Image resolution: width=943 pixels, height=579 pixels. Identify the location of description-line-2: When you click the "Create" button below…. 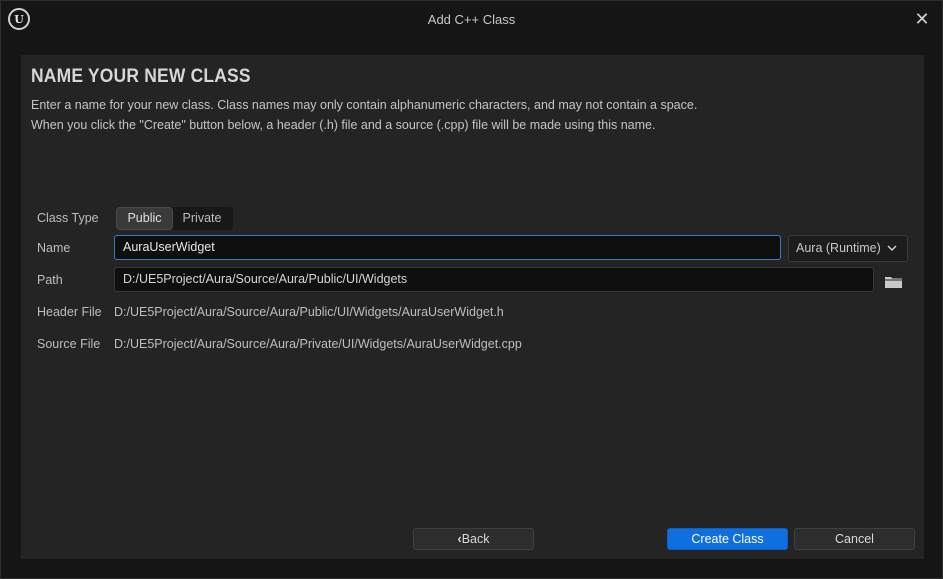
(343, 125).